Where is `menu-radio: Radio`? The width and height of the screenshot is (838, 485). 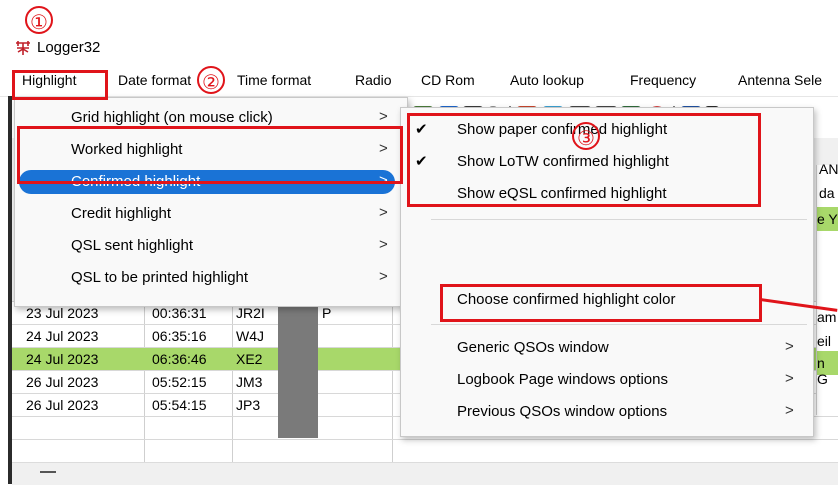
menu-radio: Radio is located at coordinates (373, 80).